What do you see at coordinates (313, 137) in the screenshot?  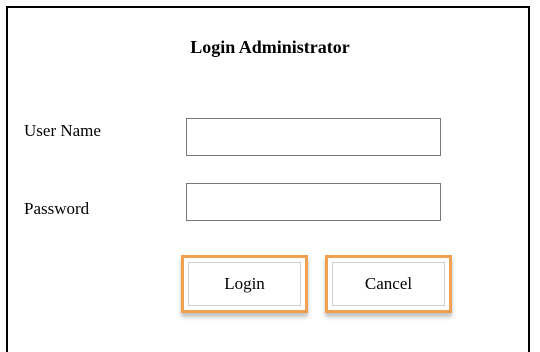 I see `username-input` at bounding box center [313, 137].